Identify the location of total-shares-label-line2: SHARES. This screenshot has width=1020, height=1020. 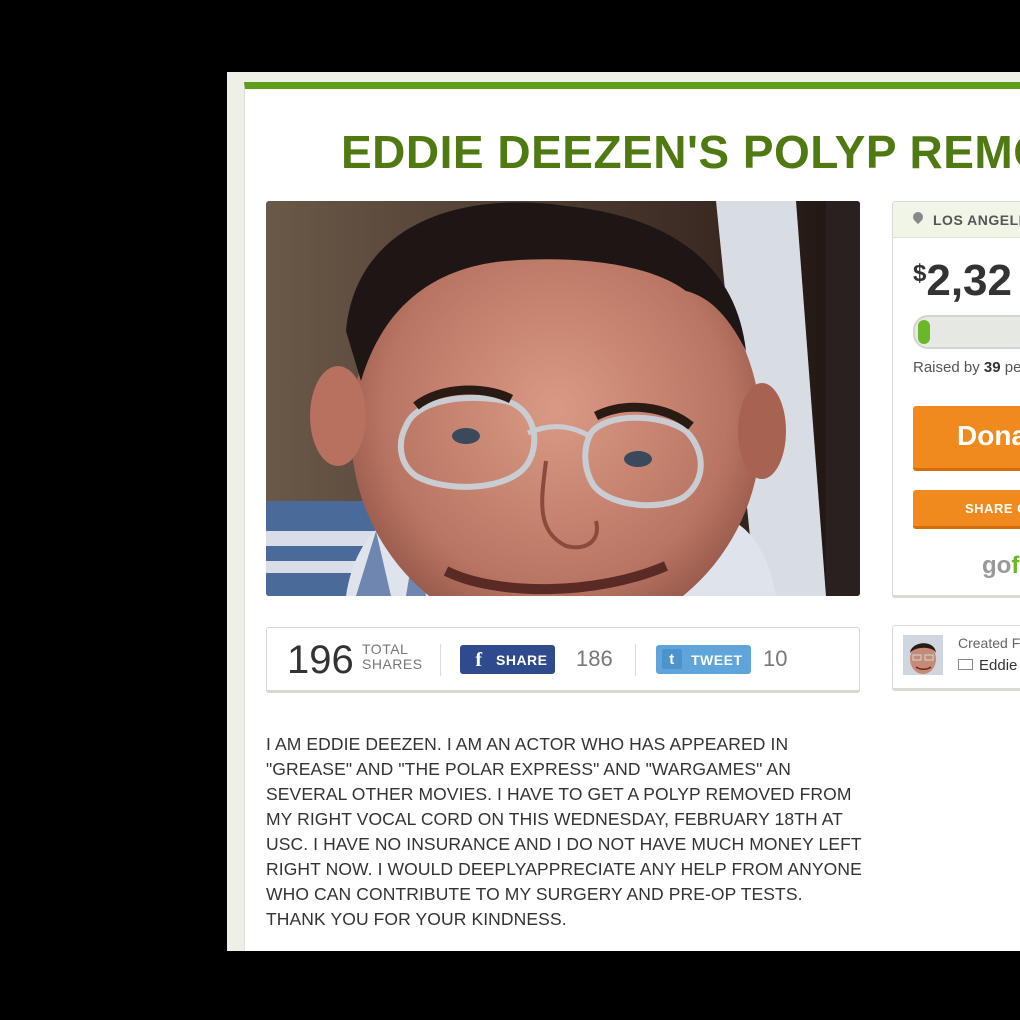
(392, 664).